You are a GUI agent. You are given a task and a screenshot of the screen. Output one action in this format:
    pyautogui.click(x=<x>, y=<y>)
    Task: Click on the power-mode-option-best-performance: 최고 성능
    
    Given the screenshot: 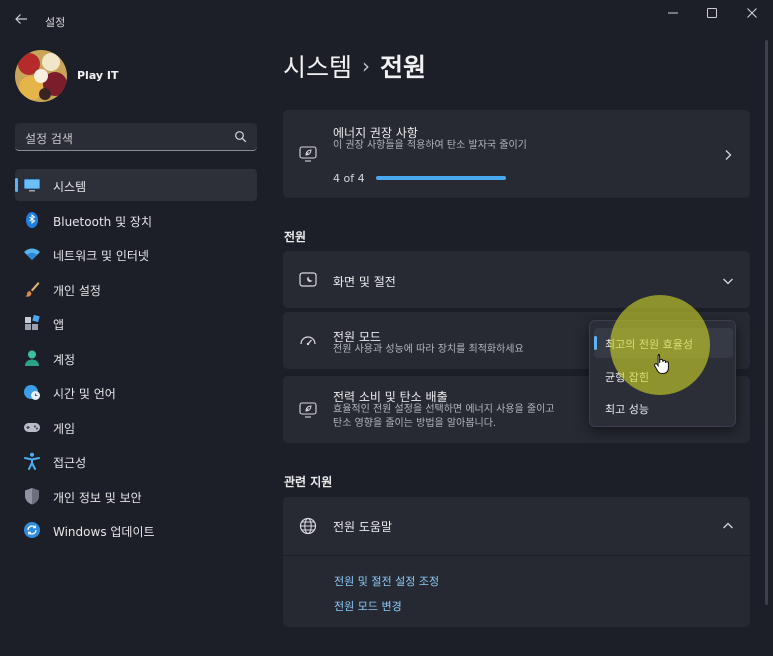 What is the action you would take?
    pyautogui.click(x=663, y=408)
    